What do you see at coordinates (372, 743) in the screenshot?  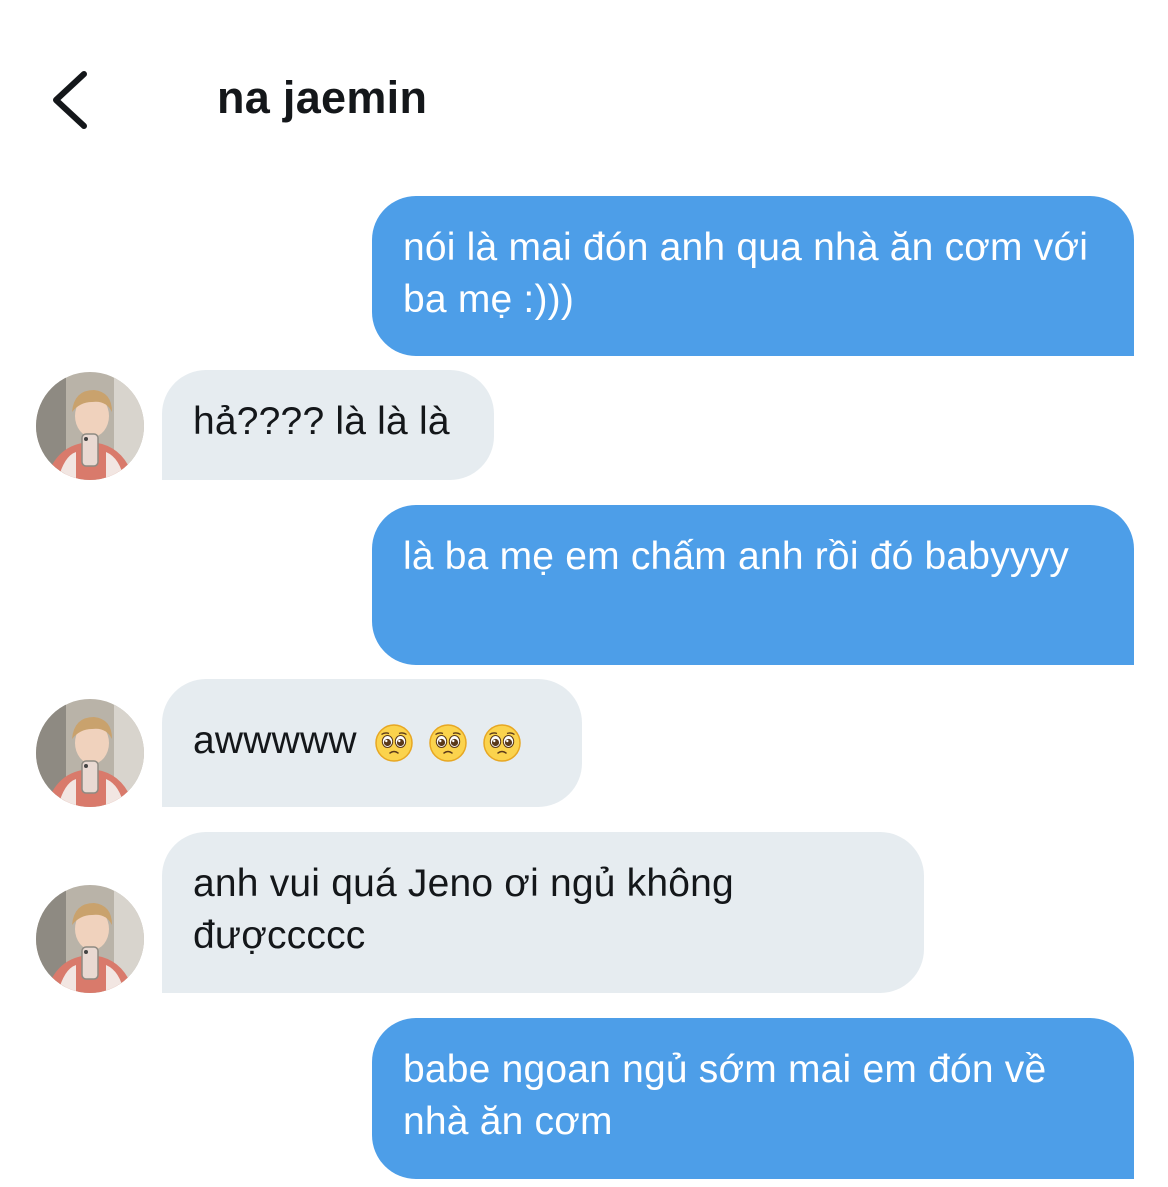 I see `message-bubble-incoming: awwwww` at bounding box center [372, 743].